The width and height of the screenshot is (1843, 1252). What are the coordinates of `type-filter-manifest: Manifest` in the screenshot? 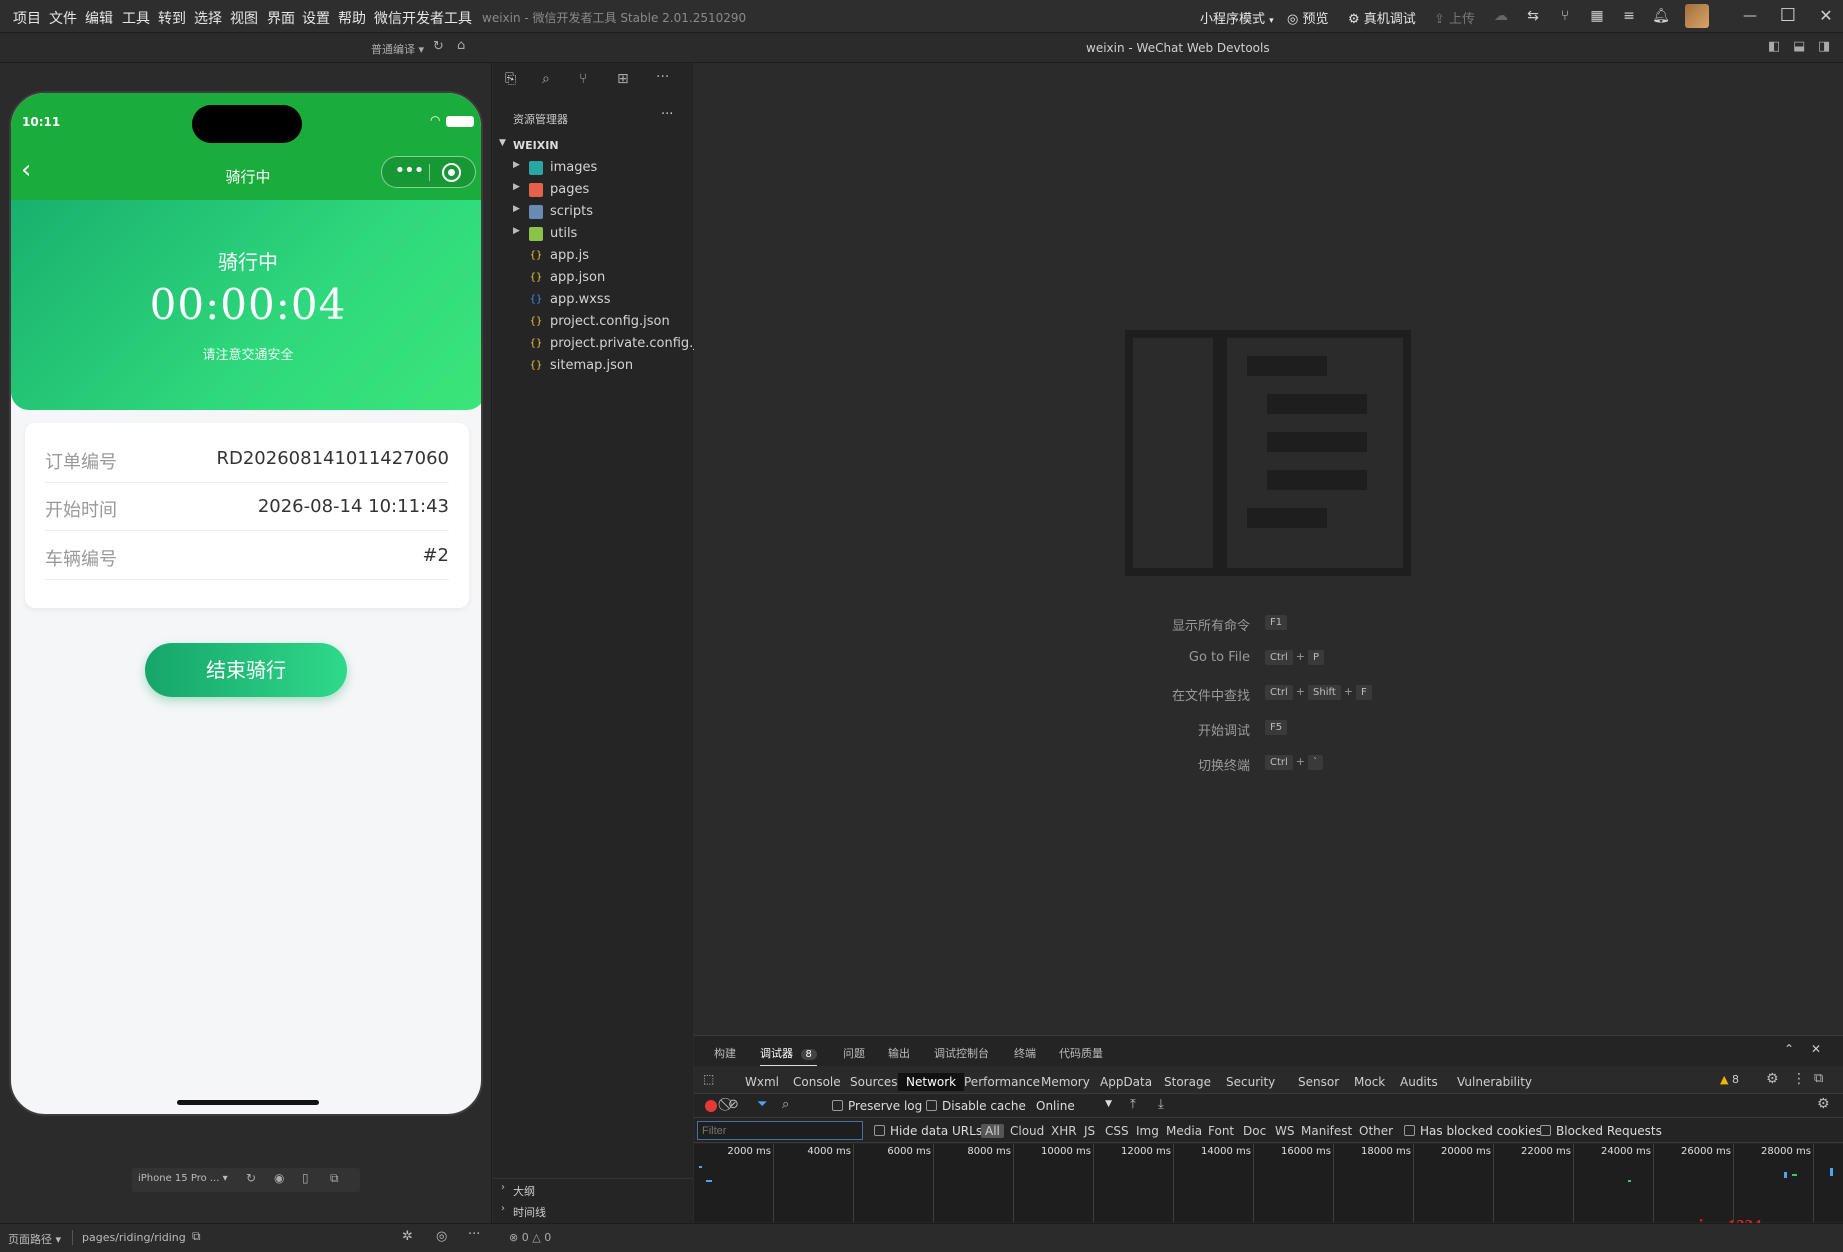 It's located at (1326, 1131).